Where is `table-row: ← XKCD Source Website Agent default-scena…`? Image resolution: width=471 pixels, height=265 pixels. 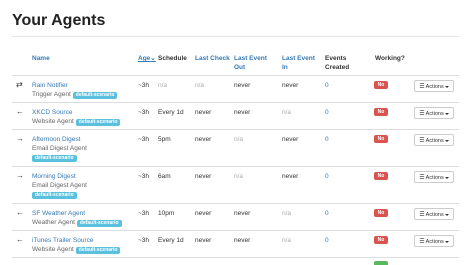
table-row: ← XKCD Source Website Agent default-scena… is located at coordinates (235, 116).